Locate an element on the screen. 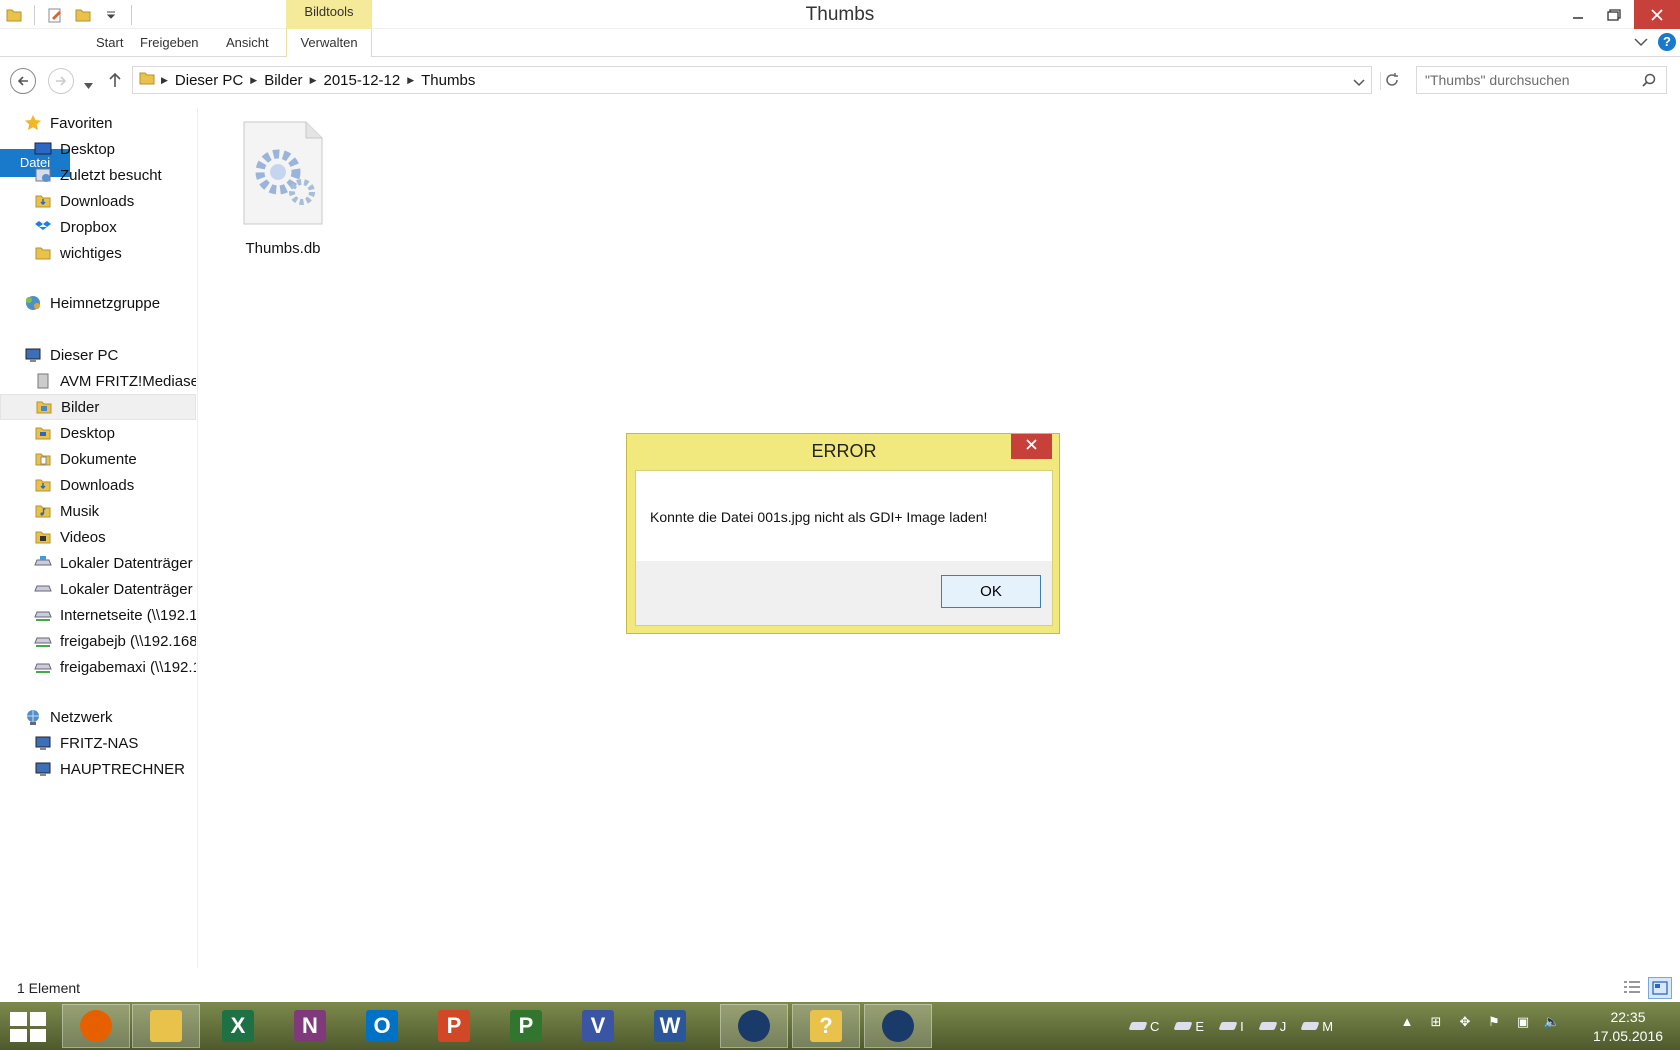 The height and width of the screenshot is (1050, 1680). sidebar-item-dieser-pc: Dieser PC is located at coordinates (98, 355).